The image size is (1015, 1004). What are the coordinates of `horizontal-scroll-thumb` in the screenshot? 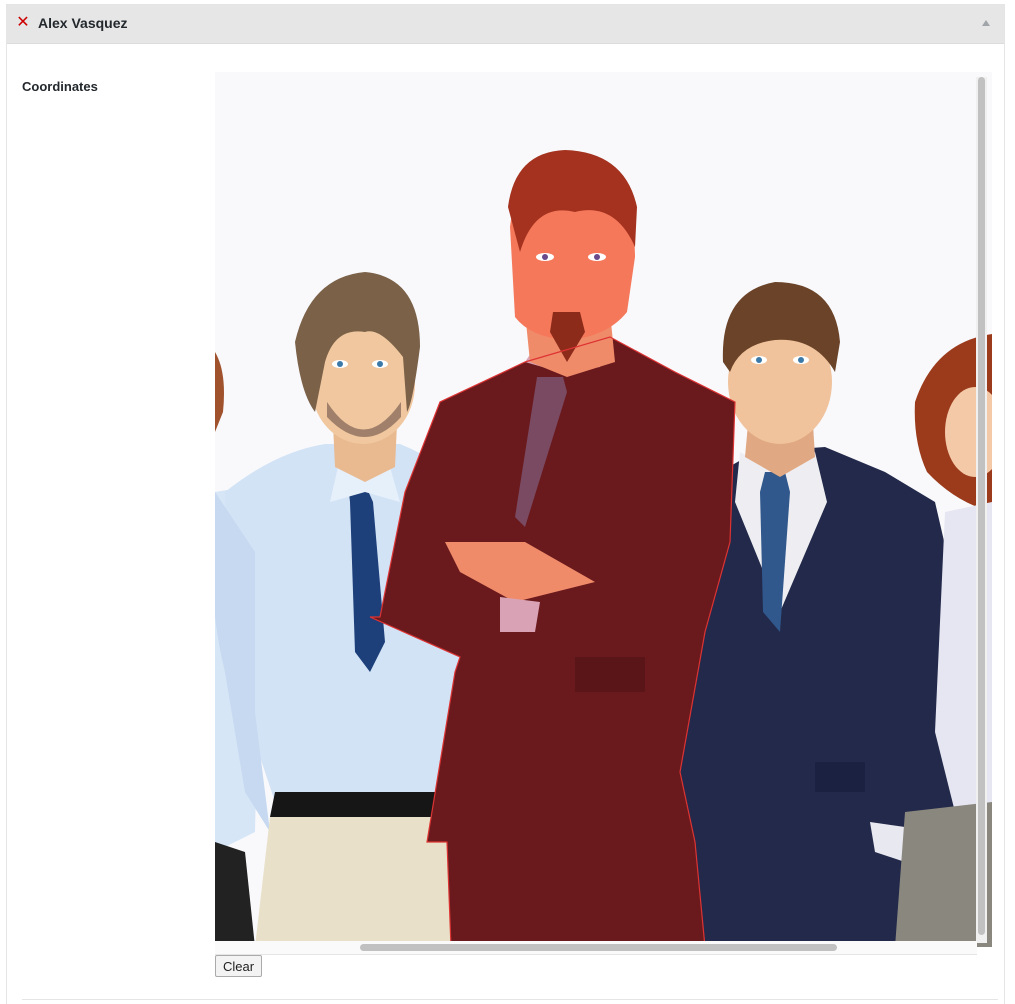 It's located at (598, 947).